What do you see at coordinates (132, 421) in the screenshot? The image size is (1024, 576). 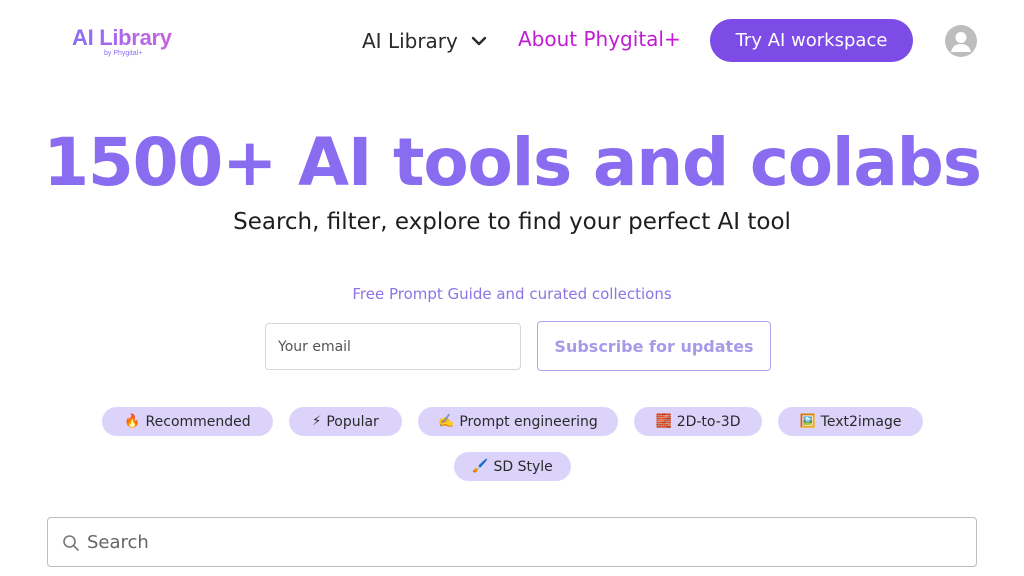 I see `fire-icon: 🔥` at bounding box center [132, 421].